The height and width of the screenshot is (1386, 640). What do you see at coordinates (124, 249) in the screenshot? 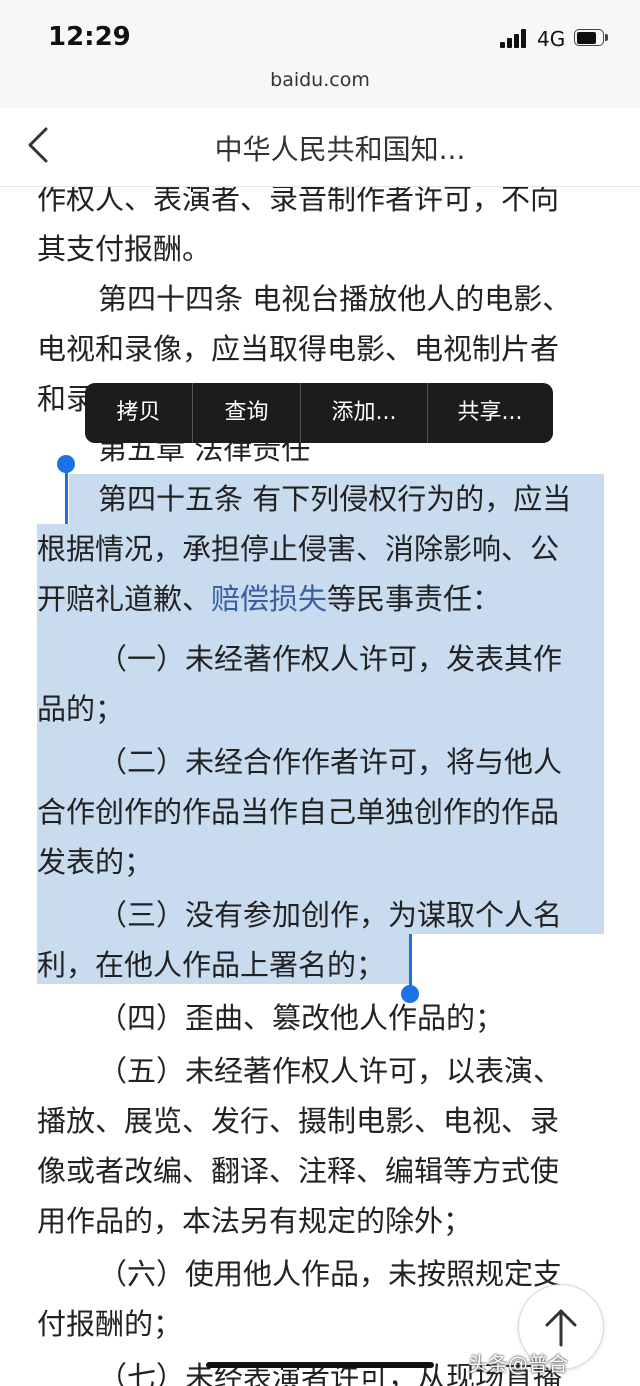
I see `article-line: 其支付报酬。` at bounding box center [124, 249].